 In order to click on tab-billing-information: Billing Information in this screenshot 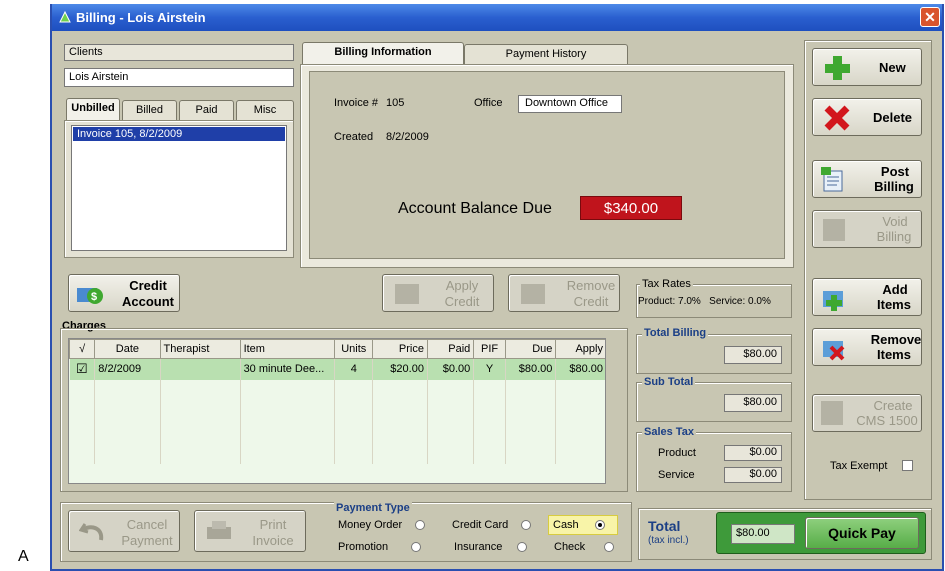, I will do `click(383, 53)`.